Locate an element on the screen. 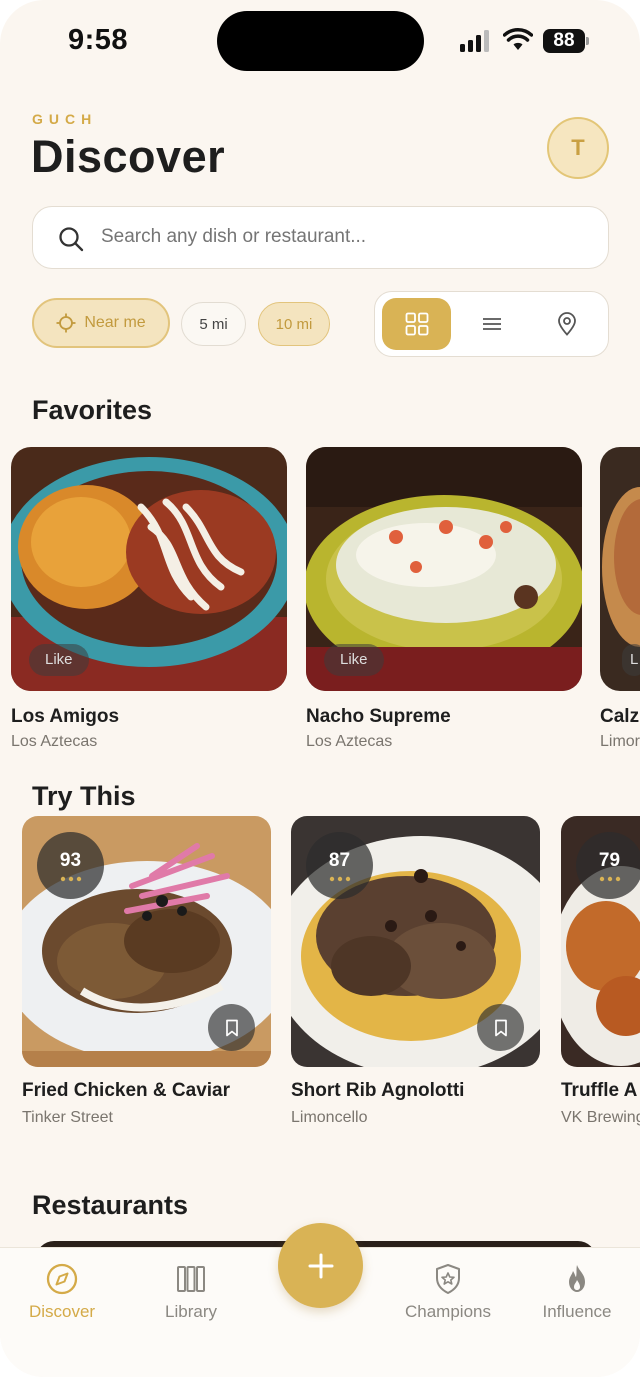 This screenshot has height=1377, width=640. dish-name: Nacho Supreme is located at coordinates (378, 716).